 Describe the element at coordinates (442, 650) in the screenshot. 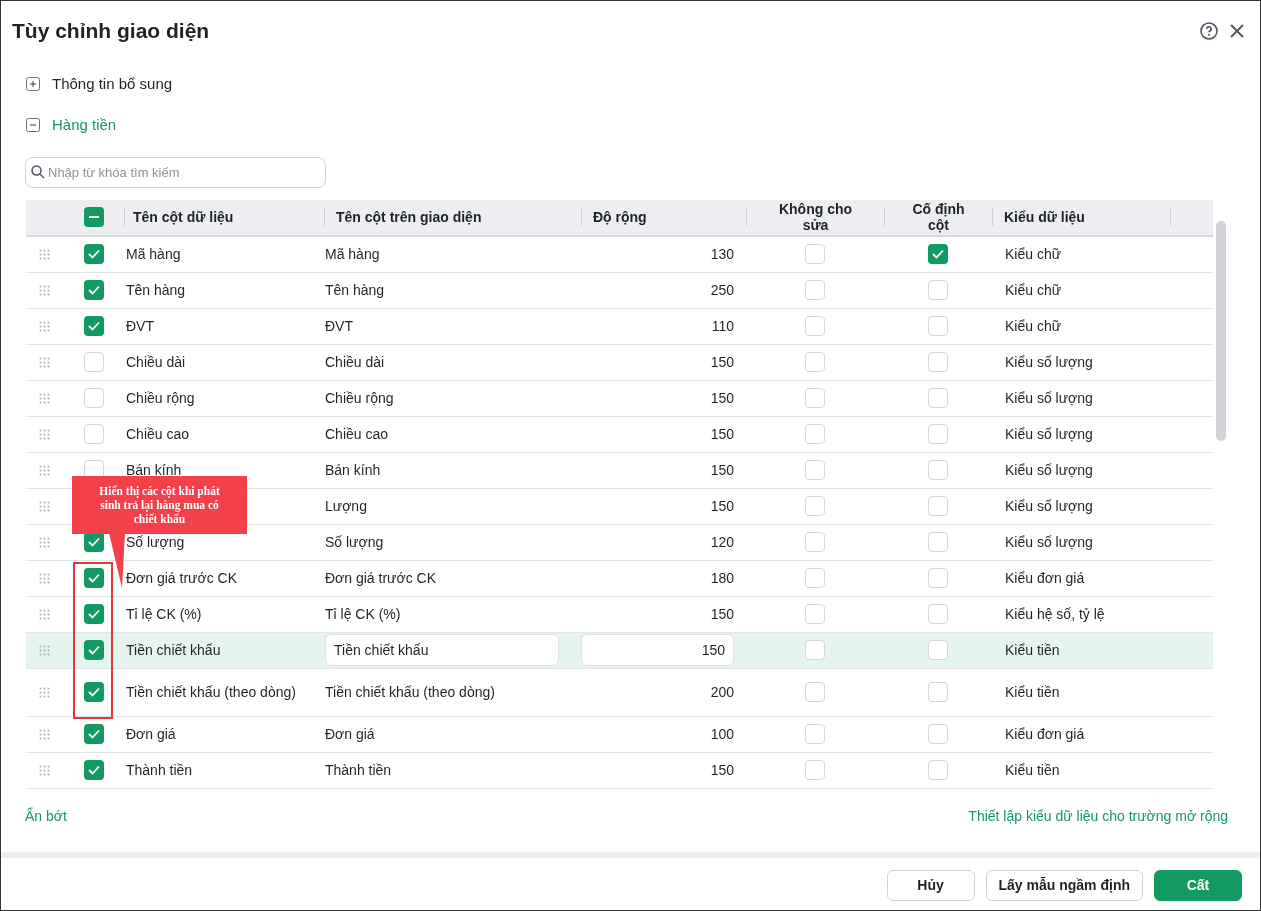

I see `display-name-input: Tiền chiết khấu` at that location.